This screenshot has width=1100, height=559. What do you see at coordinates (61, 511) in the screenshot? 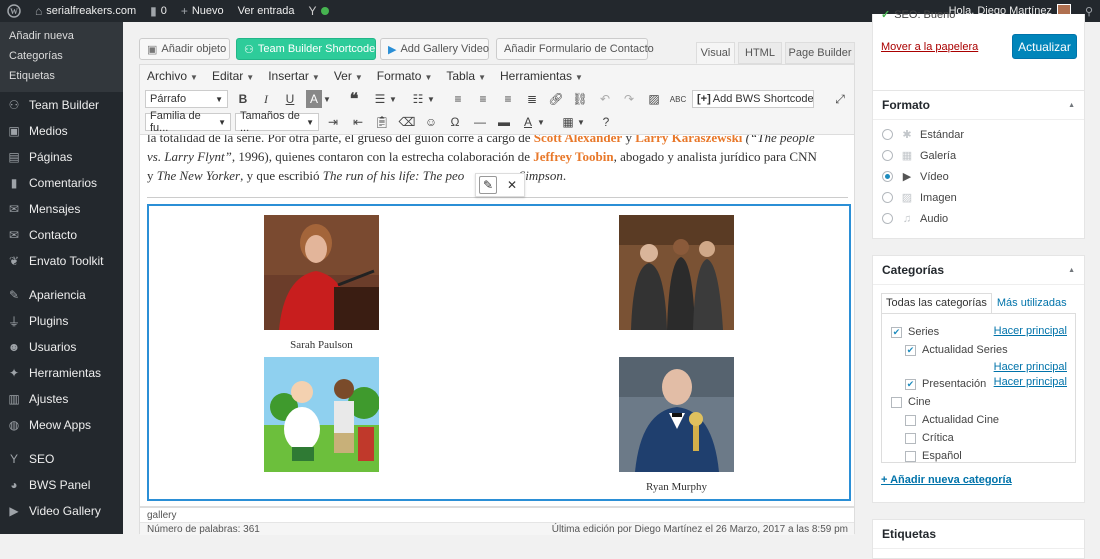
I see `menu-item-video-gallery: ▶ Video Gallery` at bounding box center [61, 511].